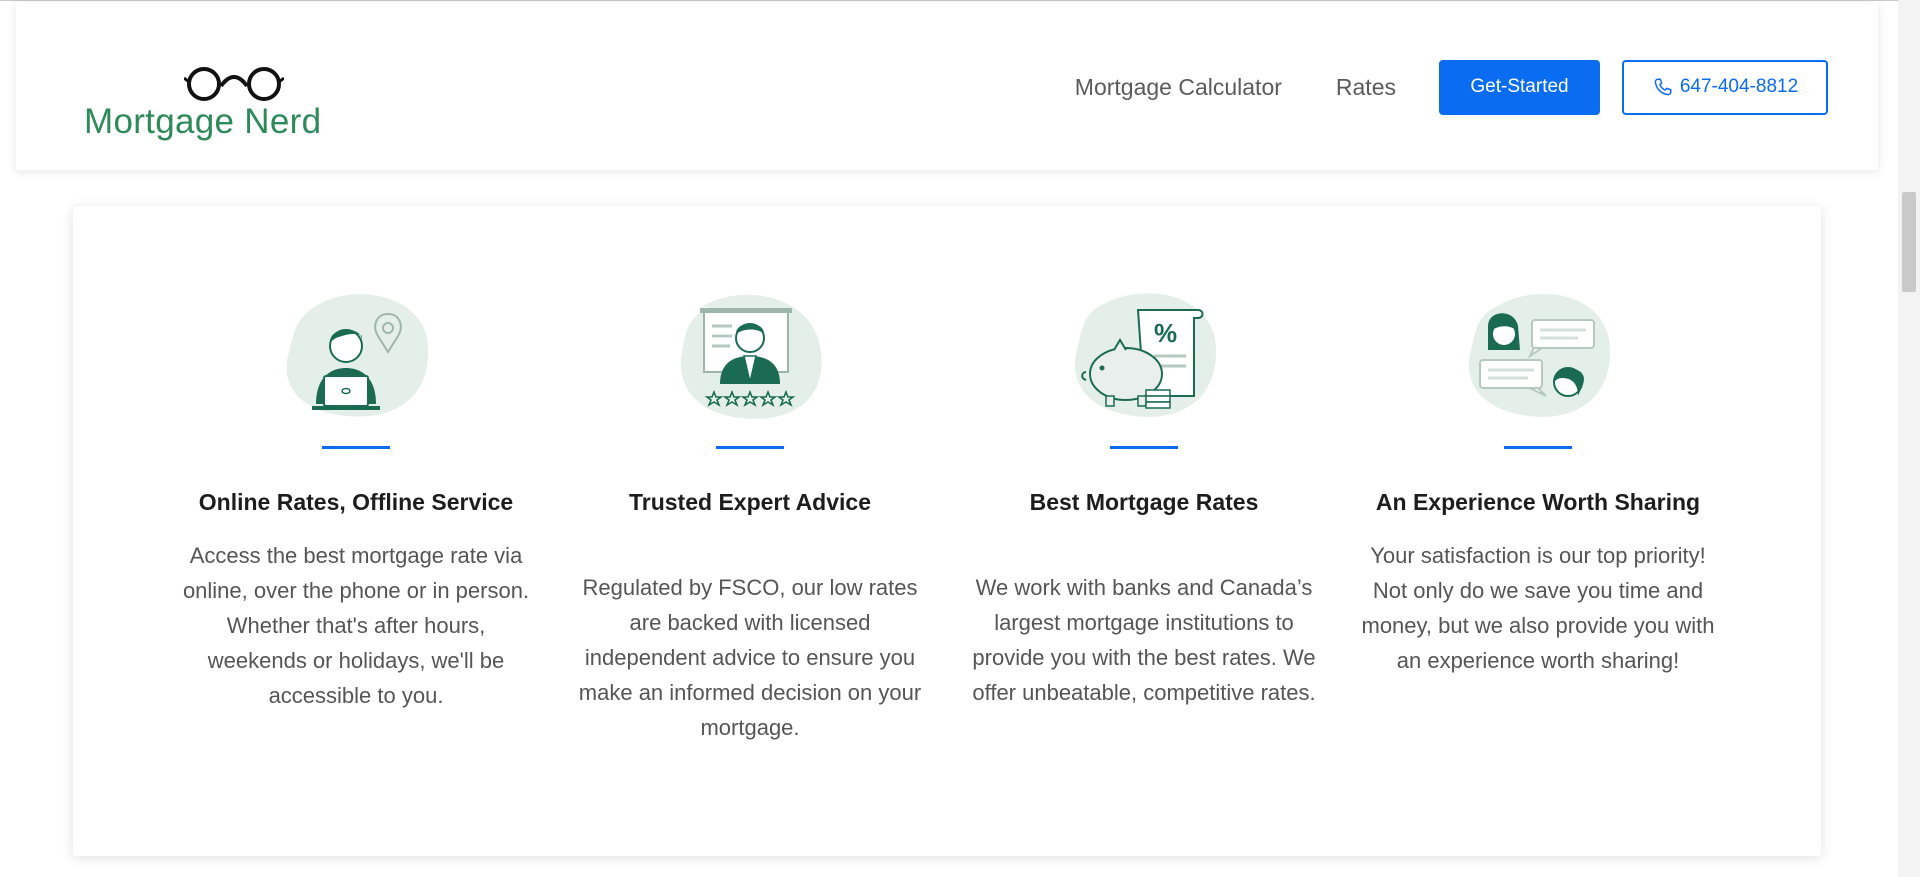 The width and height of the screenshot is (1920, 877). Describe the element at coordinates (1538, 356) in the screenshot. I see `chat-people-icon` at that location.